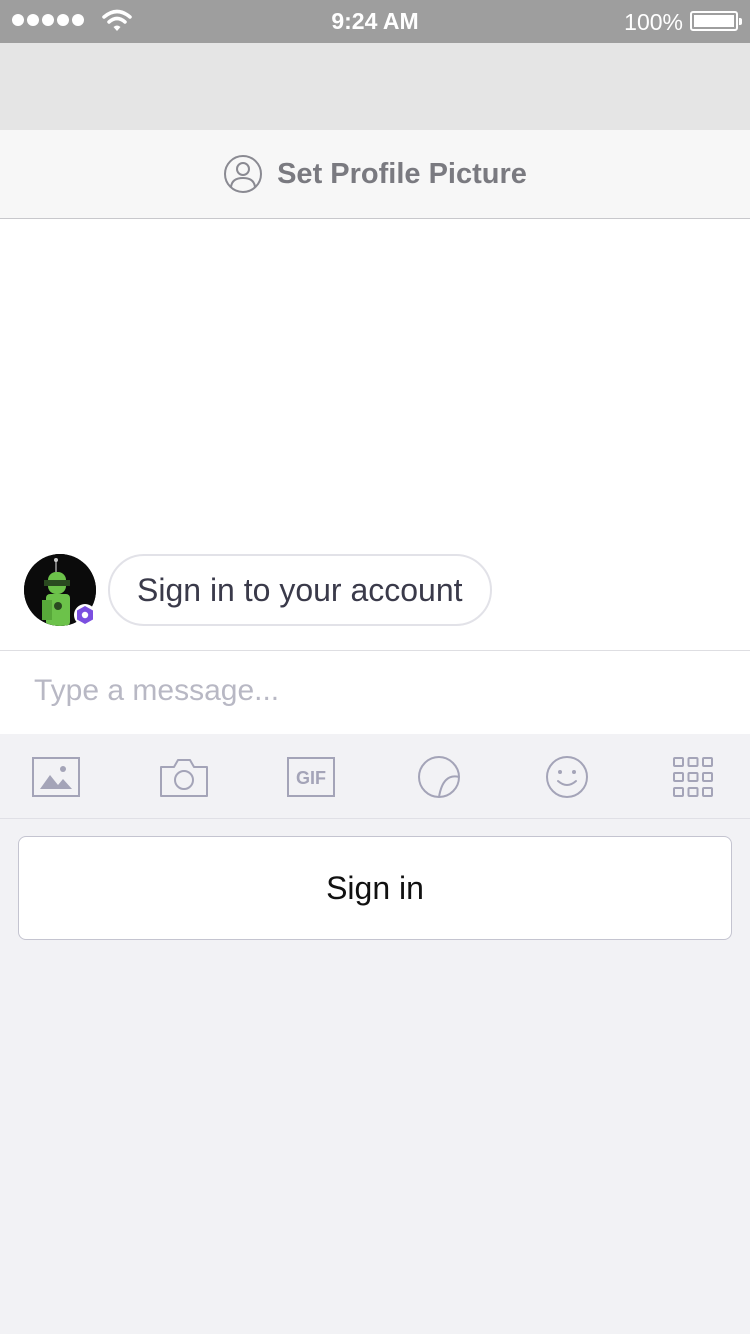 Image resolution: width=750 pixels, height=1334 pixels. Describe the element at coordinates (402, 173) in the screenshot. I see `set-profile-picture-label: Set Profile Picture` at that location.